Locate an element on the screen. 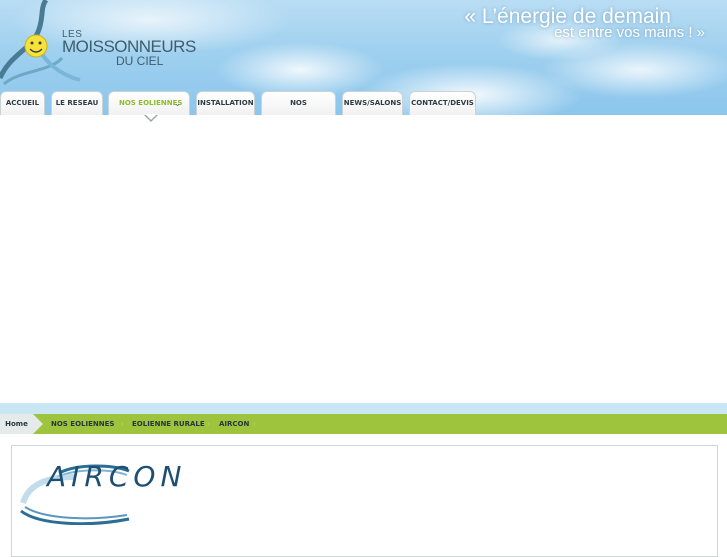 Image resolution: width=727 pixels, height=557 pixels. slogan-line-2: est entre vos mains ! » is located at coordinates (629, 32).